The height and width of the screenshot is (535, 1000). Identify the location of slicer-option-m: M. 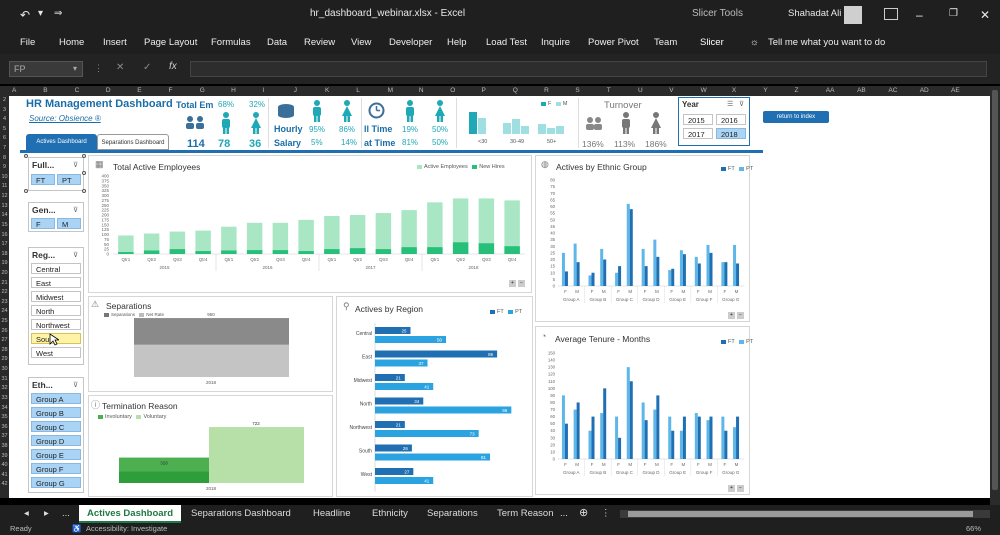
(69, 223).